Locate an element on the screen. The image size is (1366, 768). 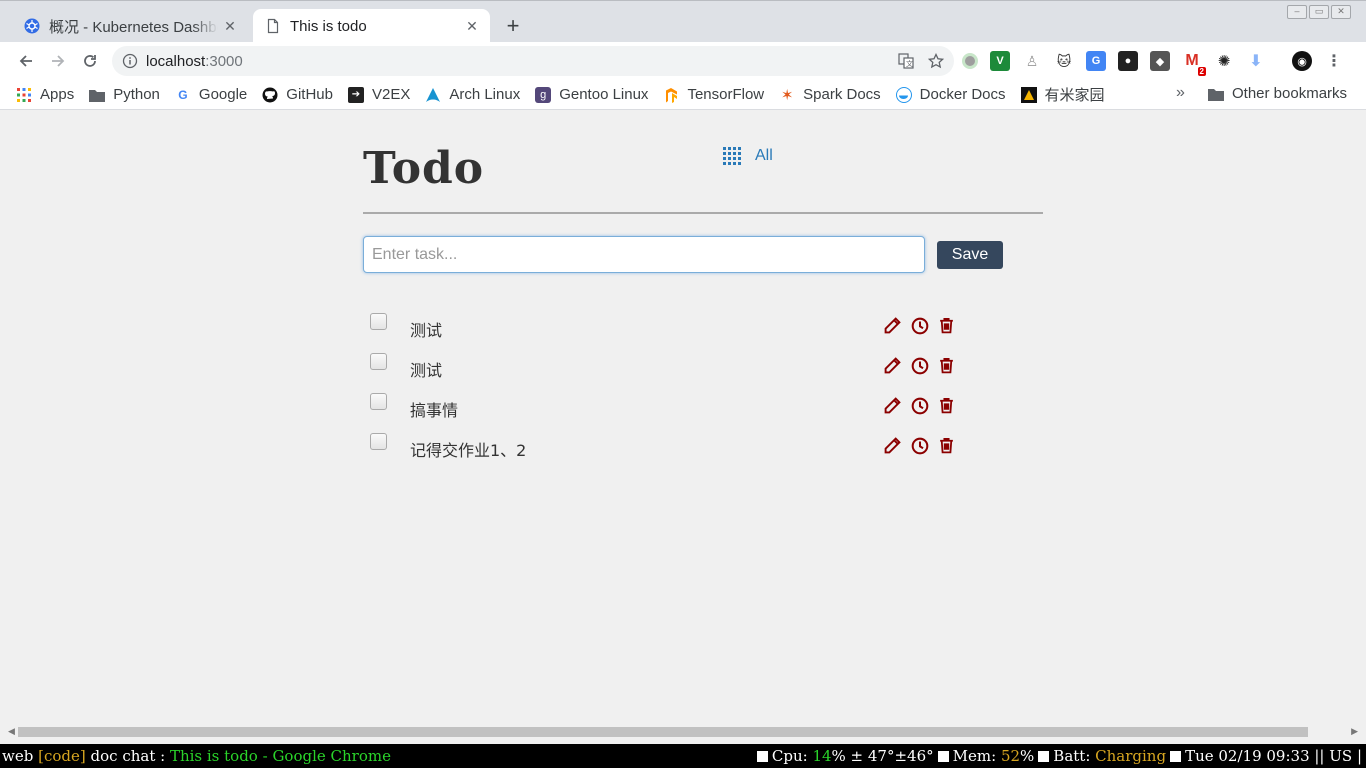
url-host: localhost is located at coordinates (176, 61).